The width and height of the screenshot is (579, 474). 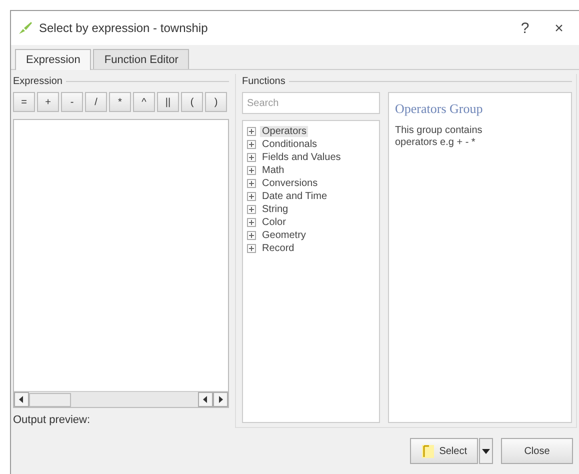 I want to click on select-icon, so click(x=428, y=451).